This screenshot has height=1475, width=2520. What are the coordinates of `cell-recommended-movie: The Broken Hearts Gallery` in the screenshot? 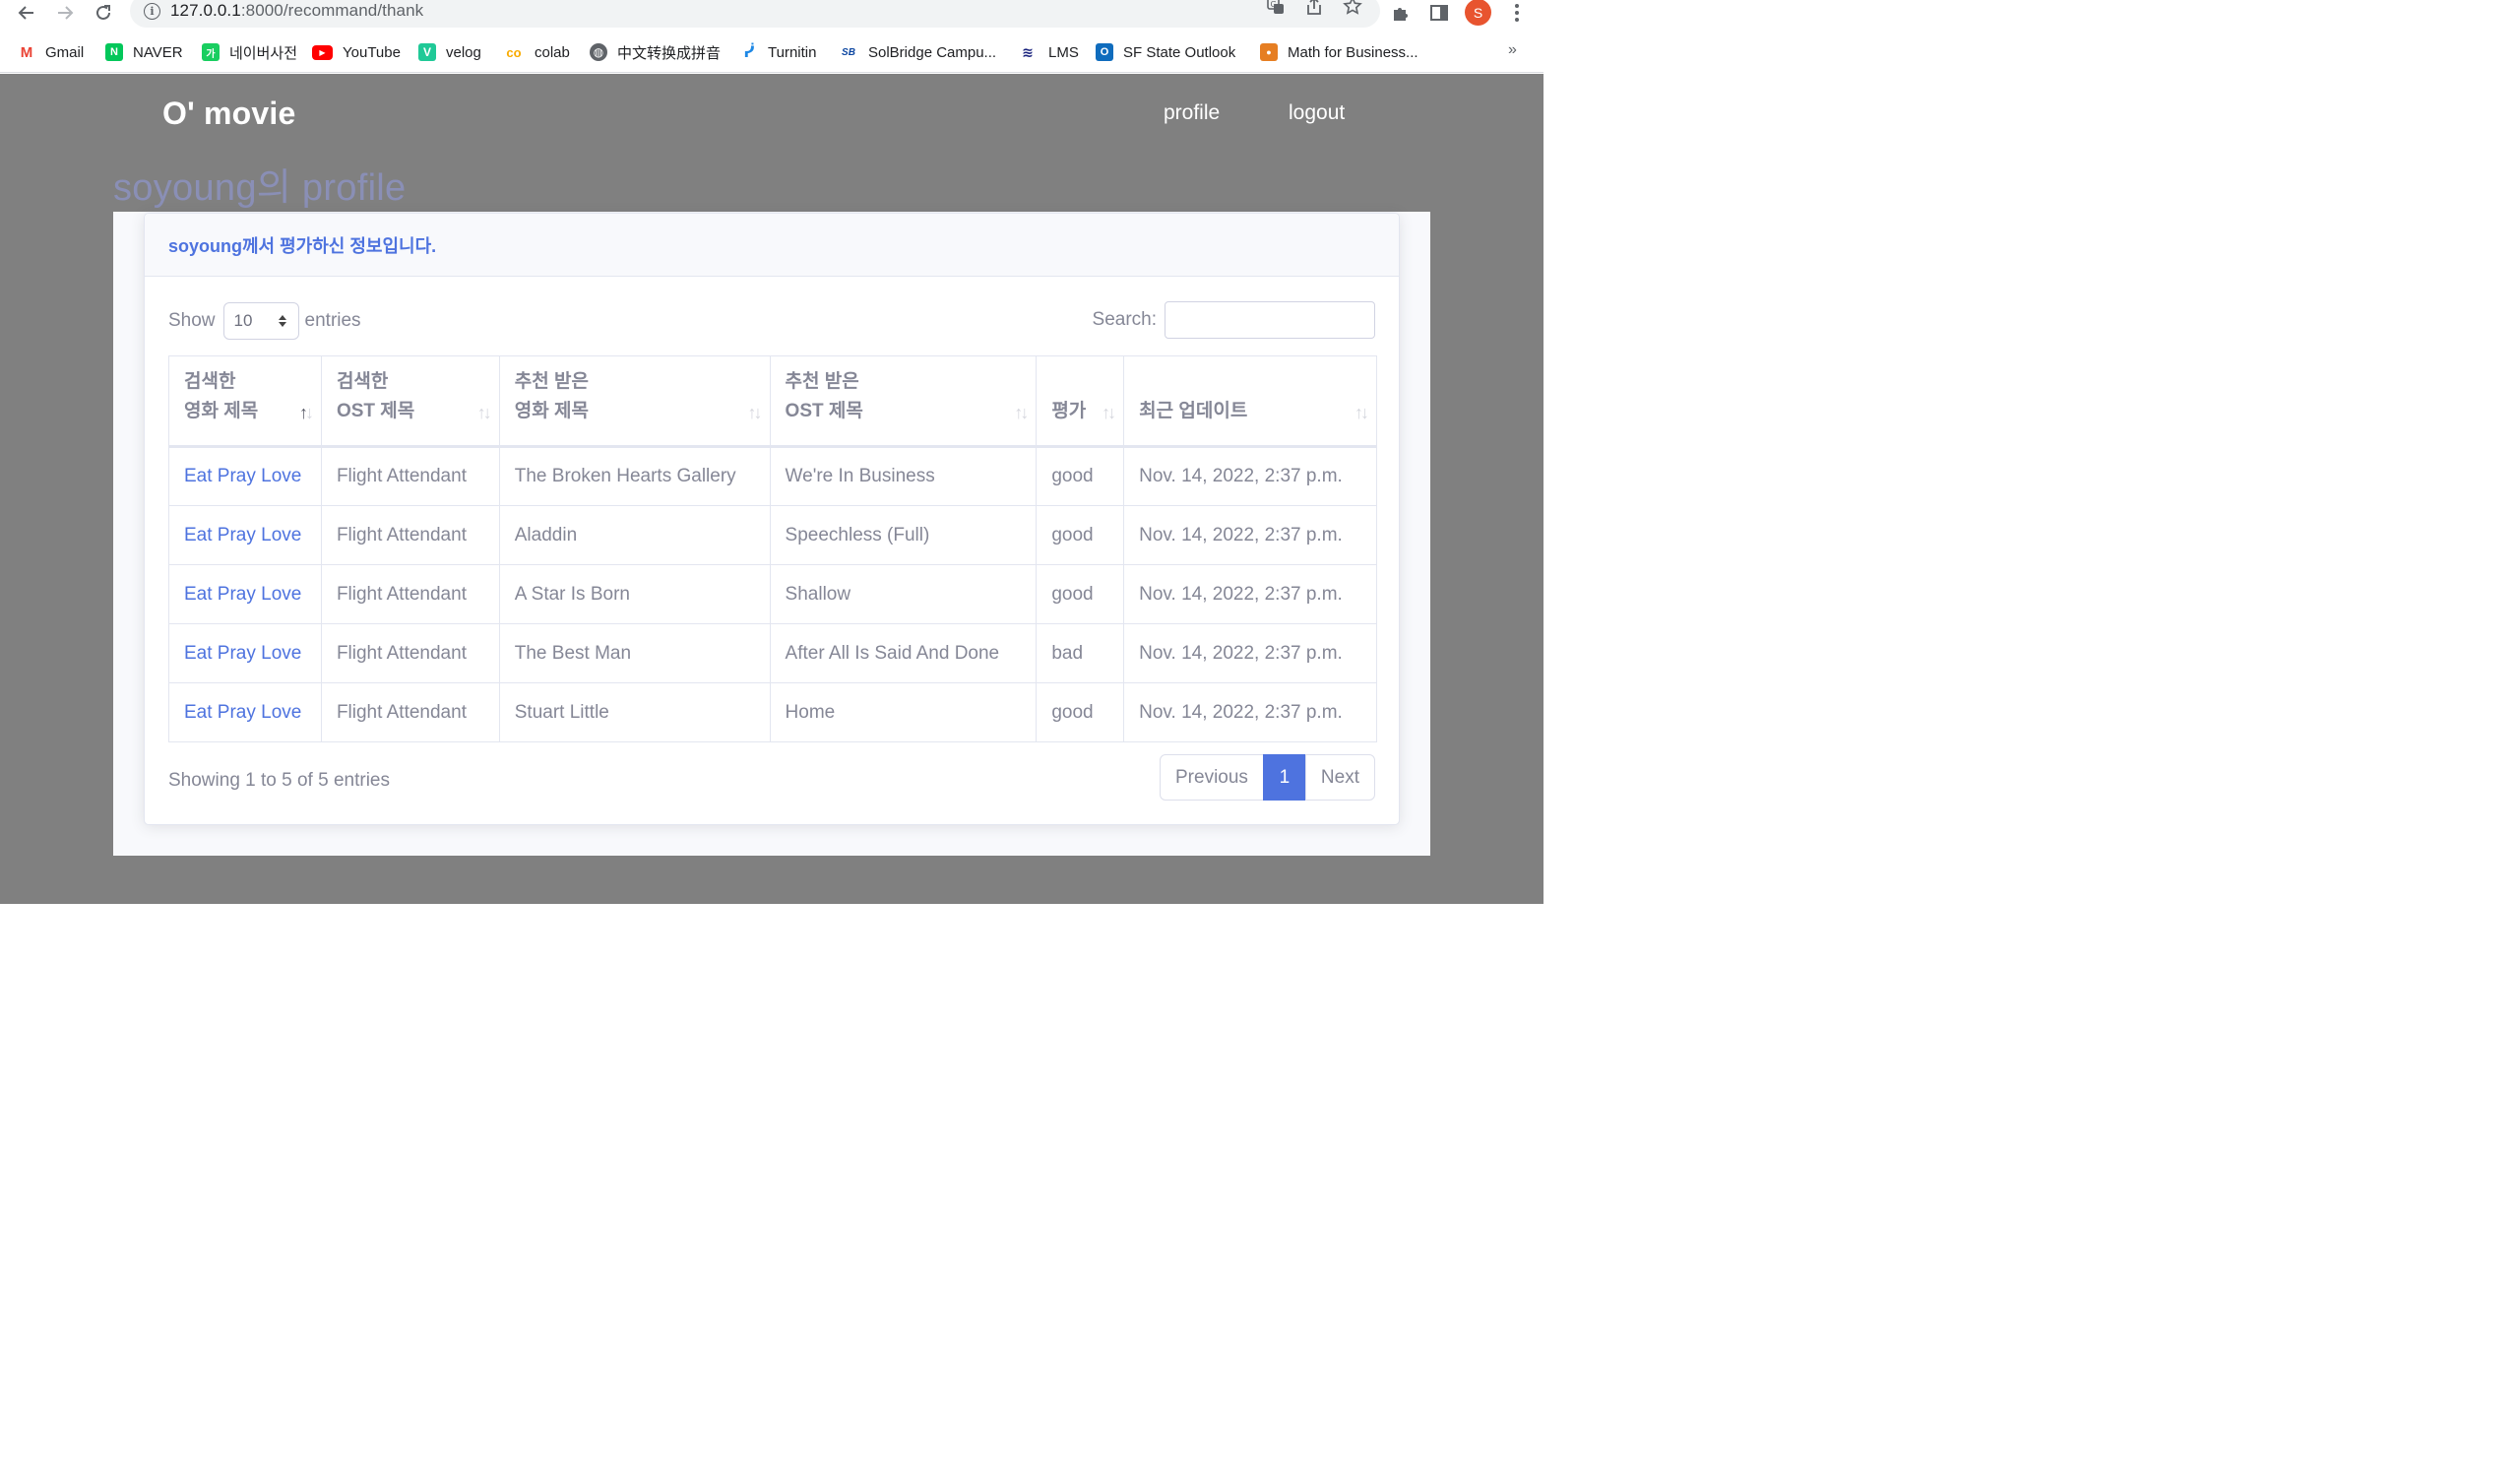 It's located at (634, 476).